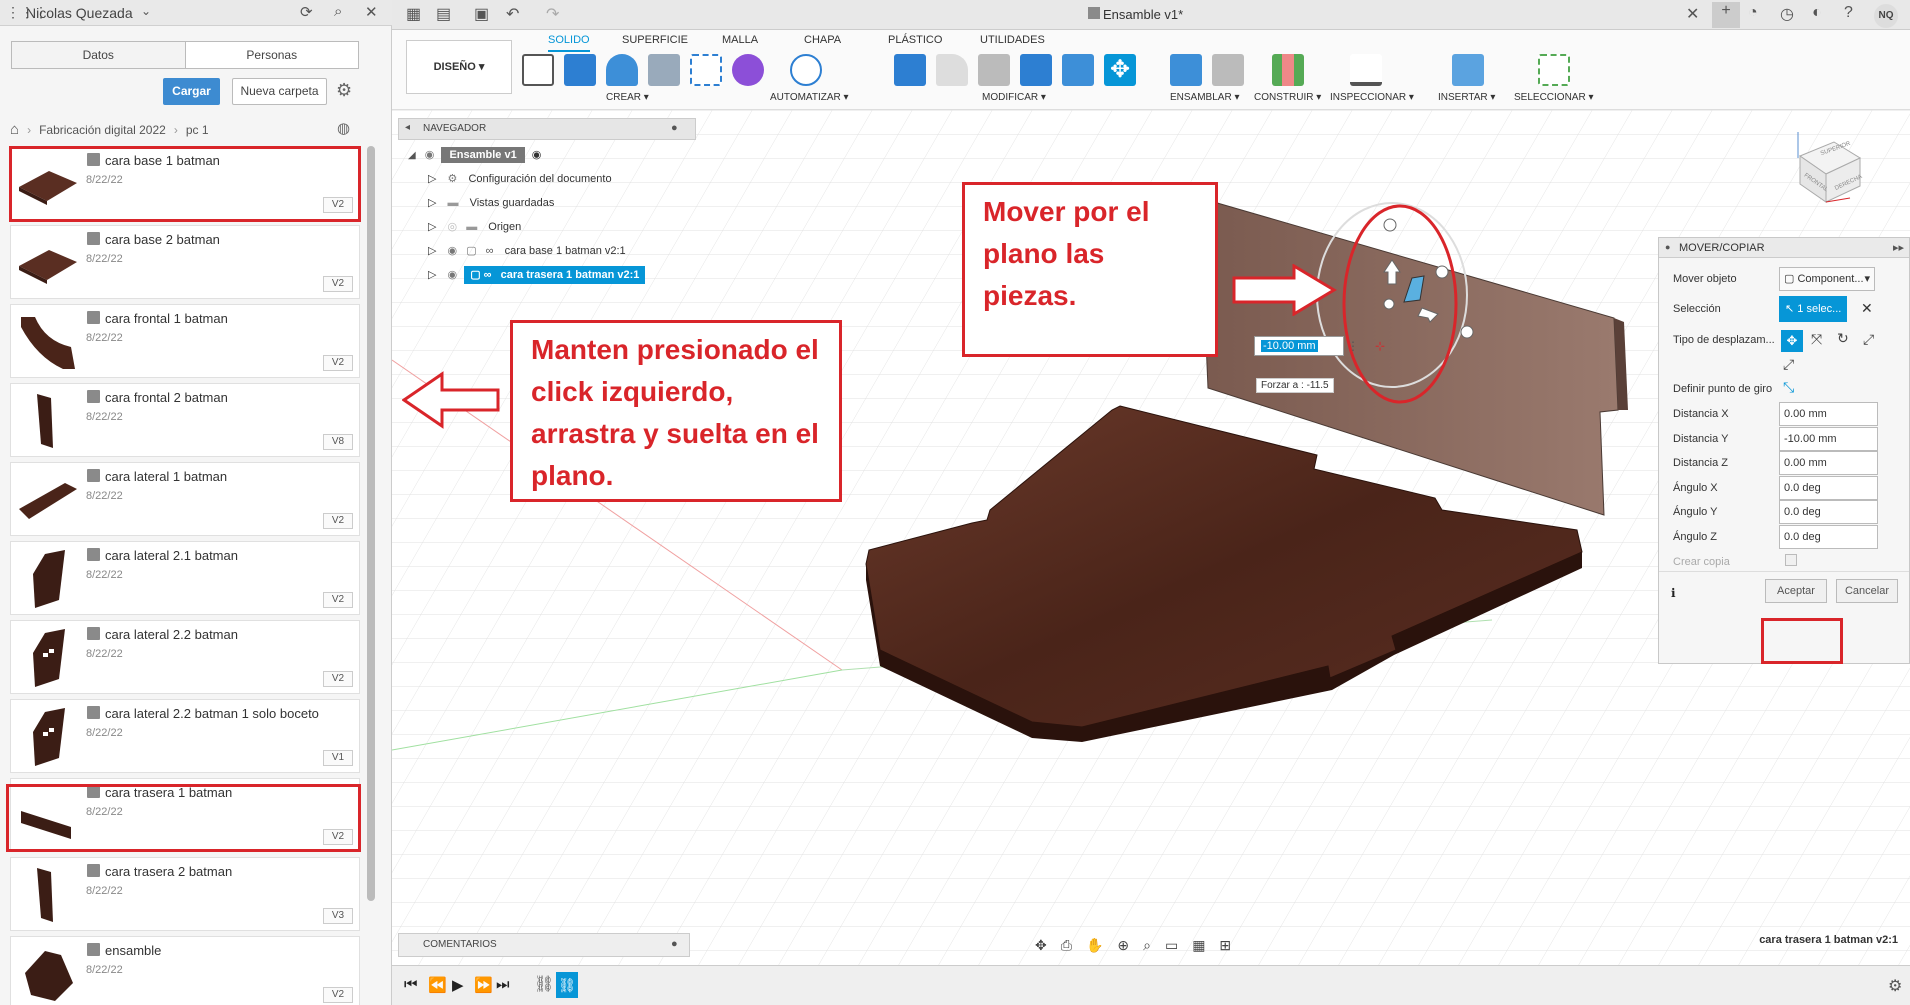 The height and width of the screenshot is (1005, 1910). Describe the element at coordinates (748, 70) in the screenshot. I see `form-icon` at that location.